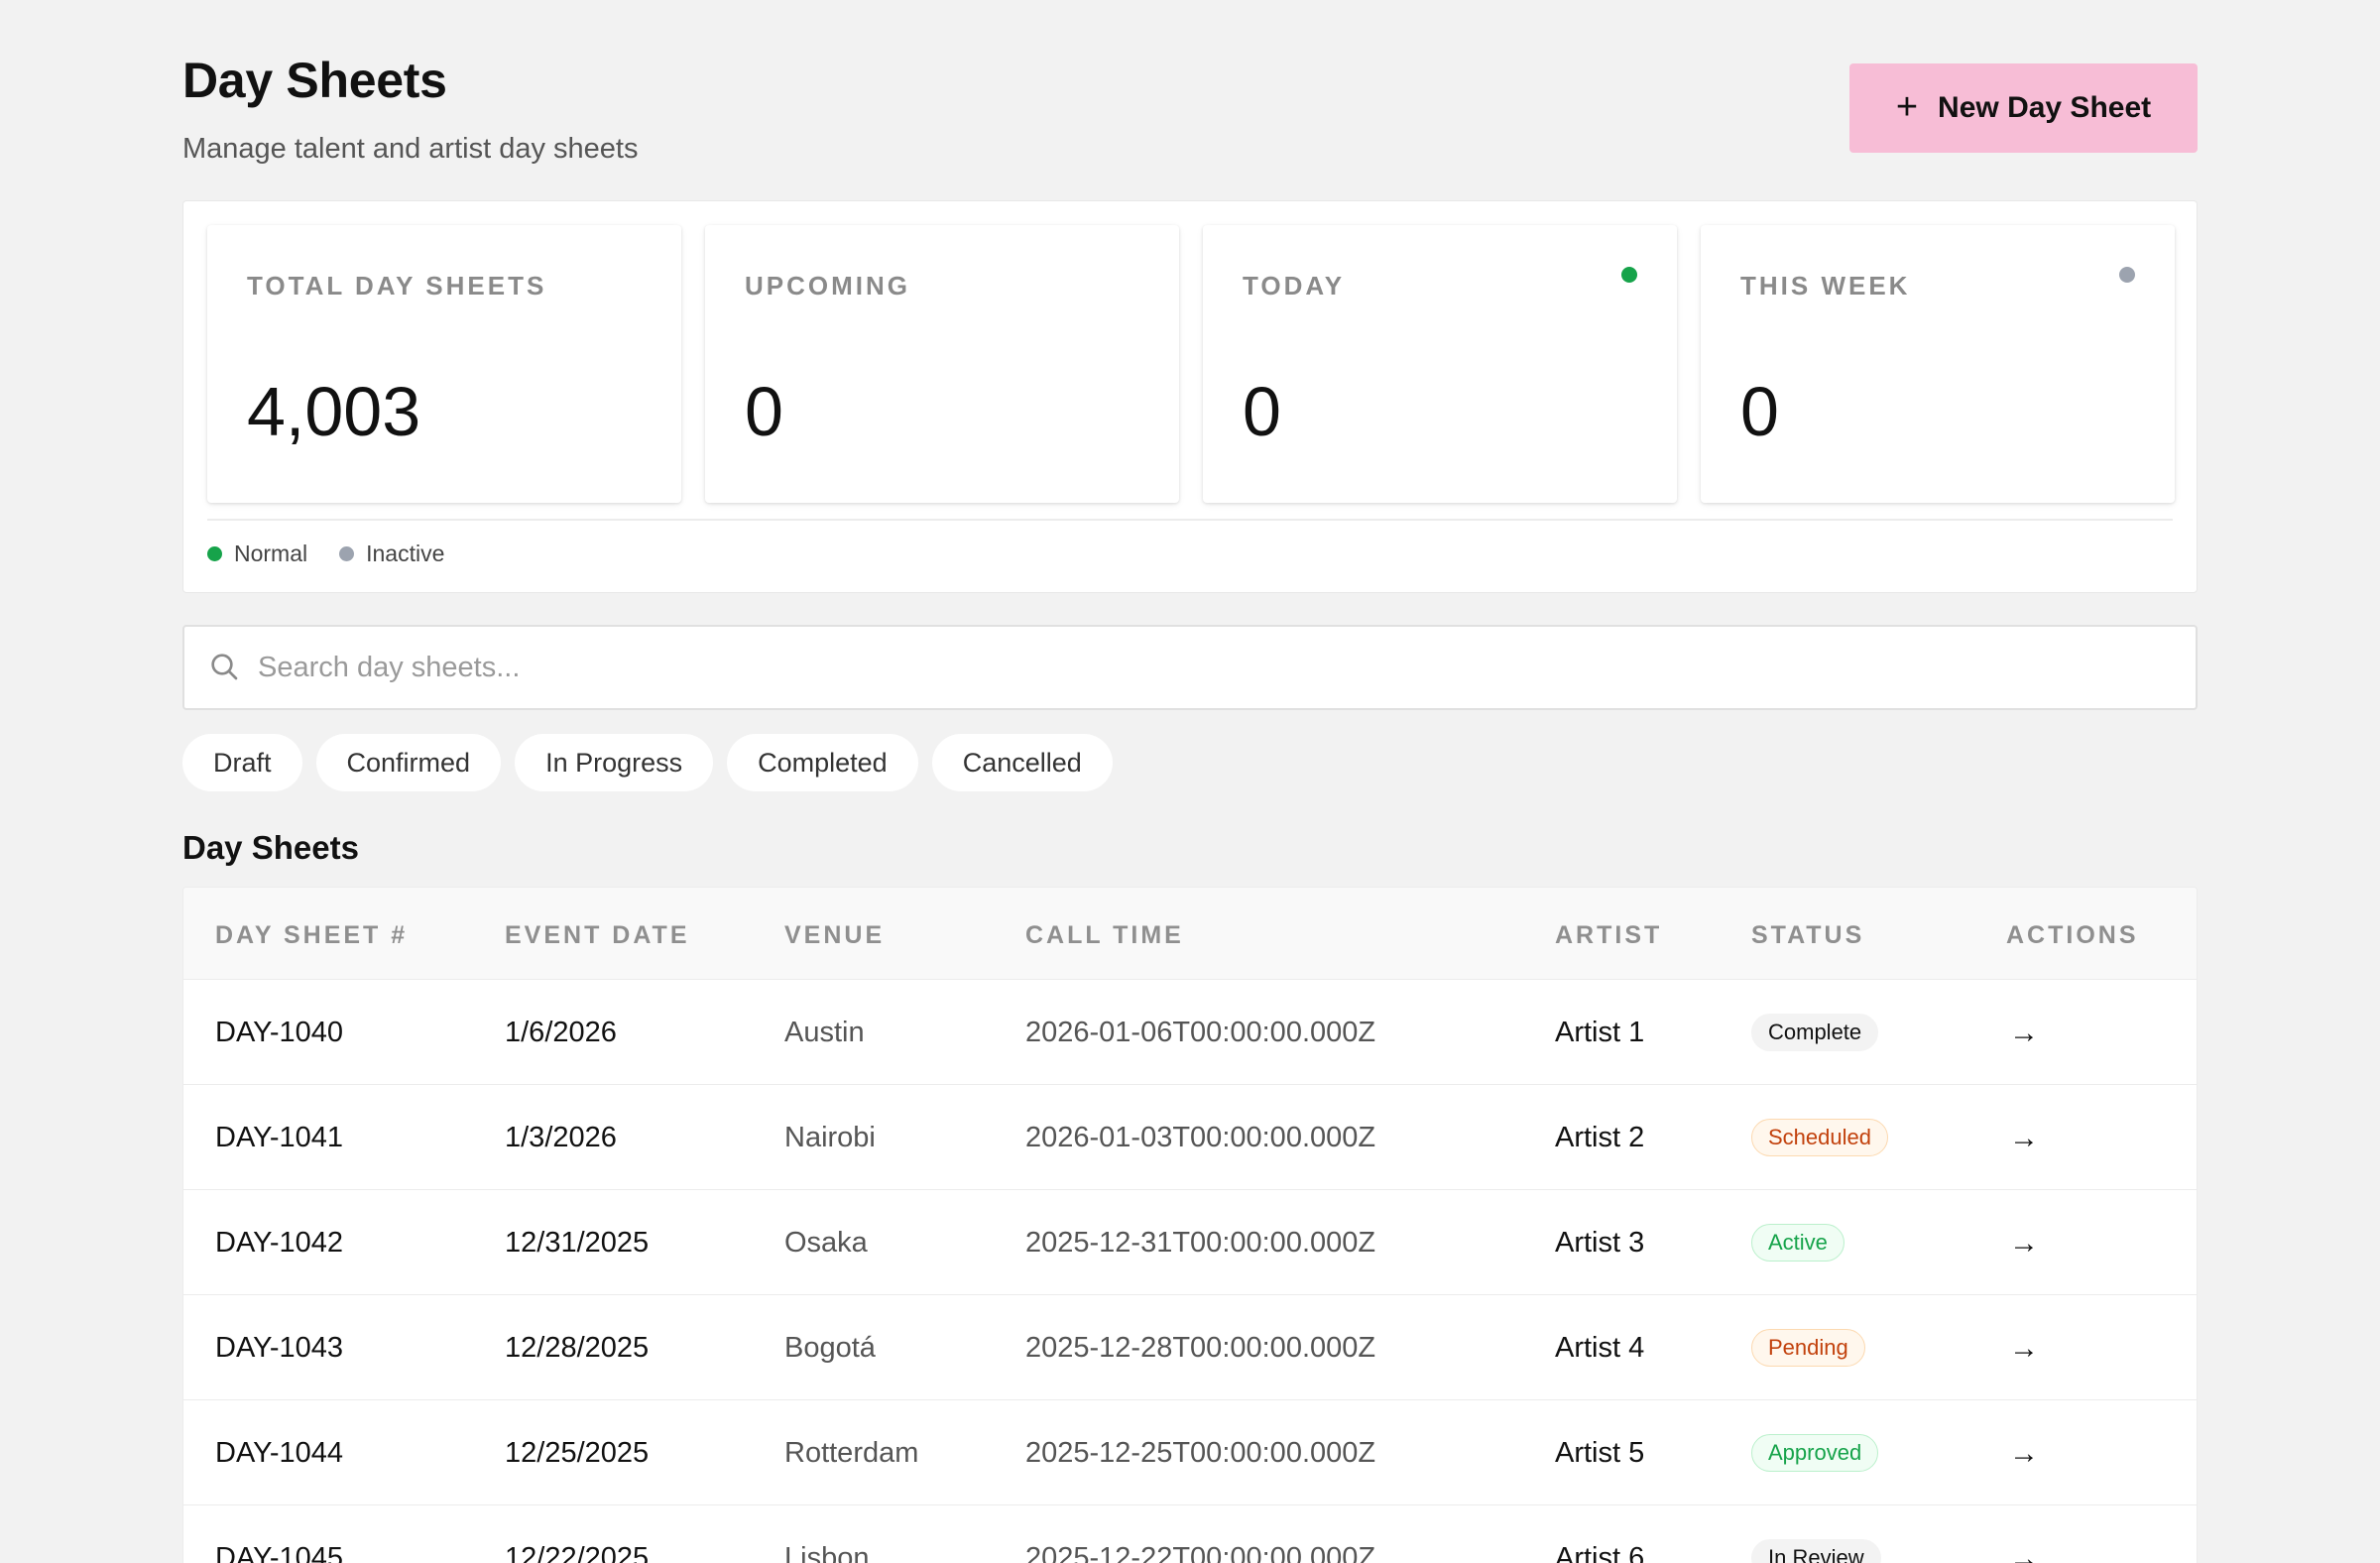 The image size is (2380, 1563). I want to click on legend-label: Inactive, so click(405, 553).